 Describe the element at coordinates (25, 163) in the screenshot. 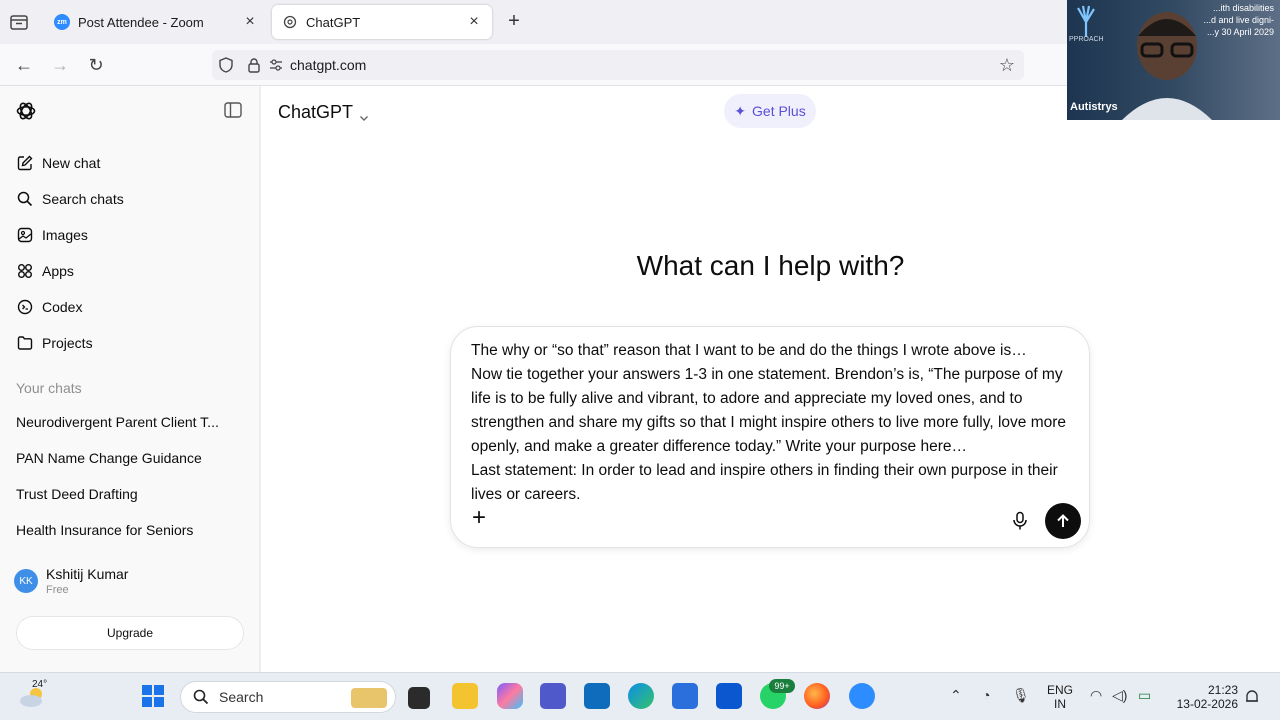

I see `pencil-icon` at that location.